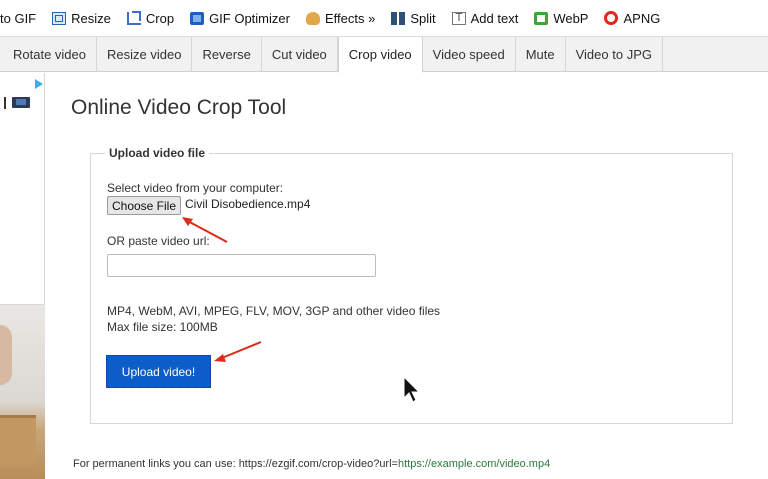 This screenshot has width=768, height=479. I want to click on ad-banner, so click(22, 189).